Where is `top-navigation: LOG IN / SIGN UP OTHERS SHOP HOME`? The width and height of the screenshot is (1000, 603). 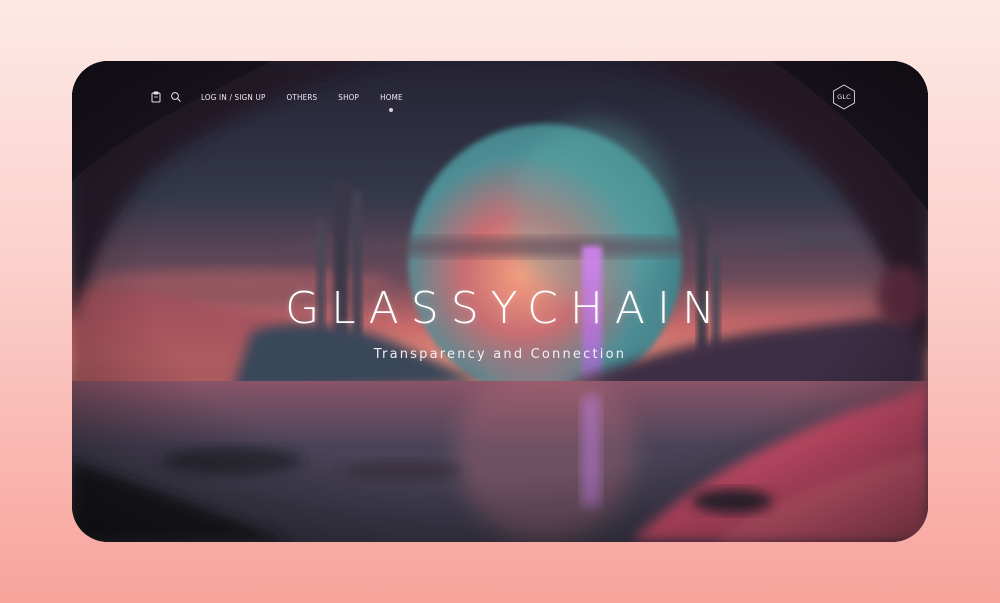
top-navigation: LOG IN / SIGN UP OTHERS SHOP HOME is located at coordinates (281, 100).